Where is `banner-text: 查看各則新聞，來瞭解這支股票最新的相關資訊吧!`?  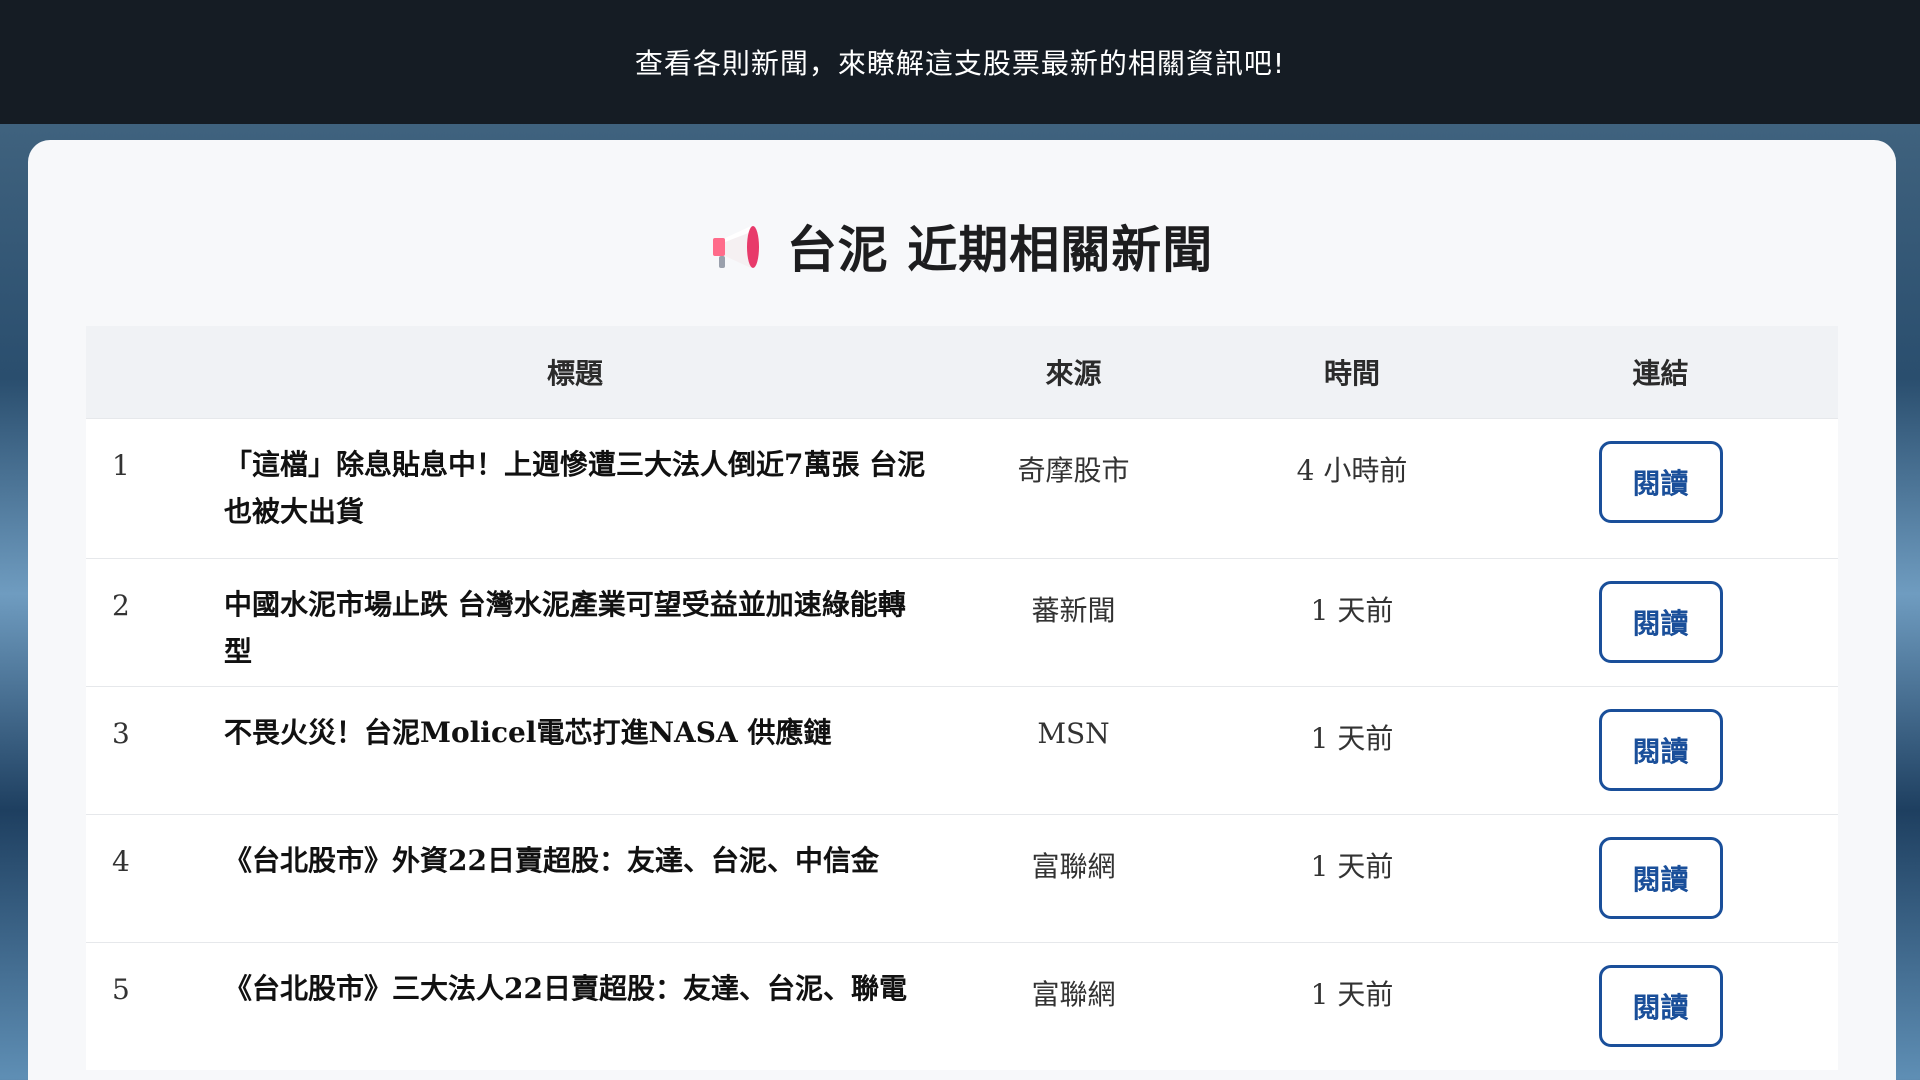
banner-text: 查看各則新聞，來瞭解這支股票最新的相關資訊吧! is located at coordinates (960, 63).